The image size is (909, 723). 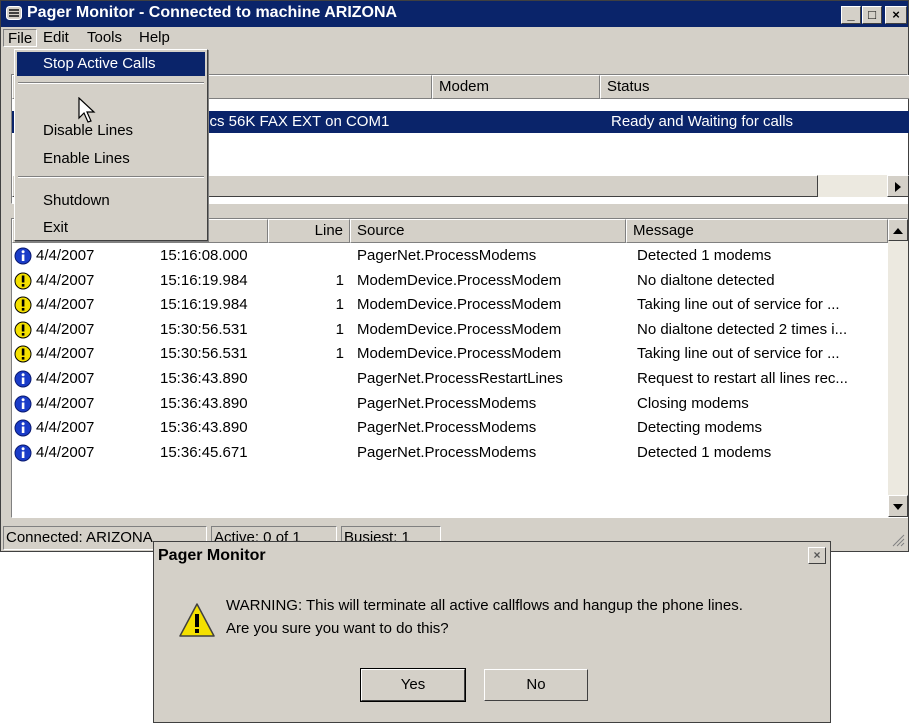 I want to click on maximize-button: □, so click(x=872, y=15).